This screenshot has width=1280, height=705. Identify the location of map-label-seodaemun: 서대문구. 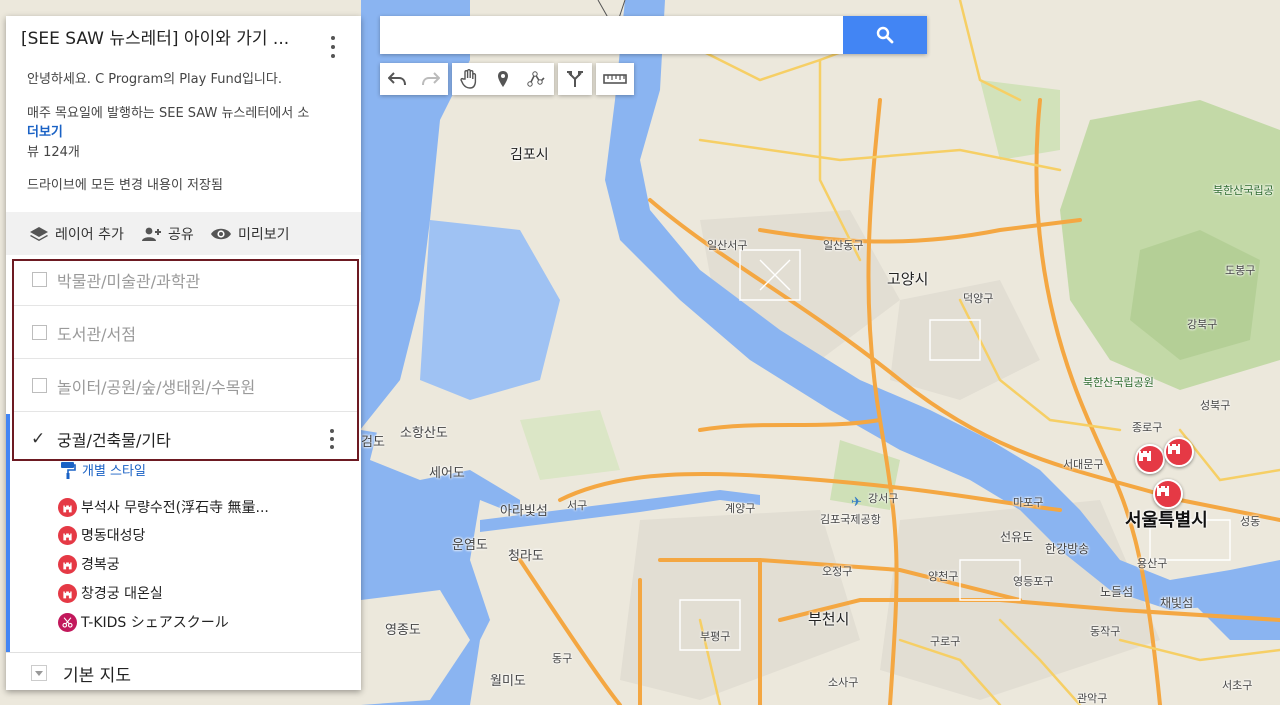
(1083, 464).